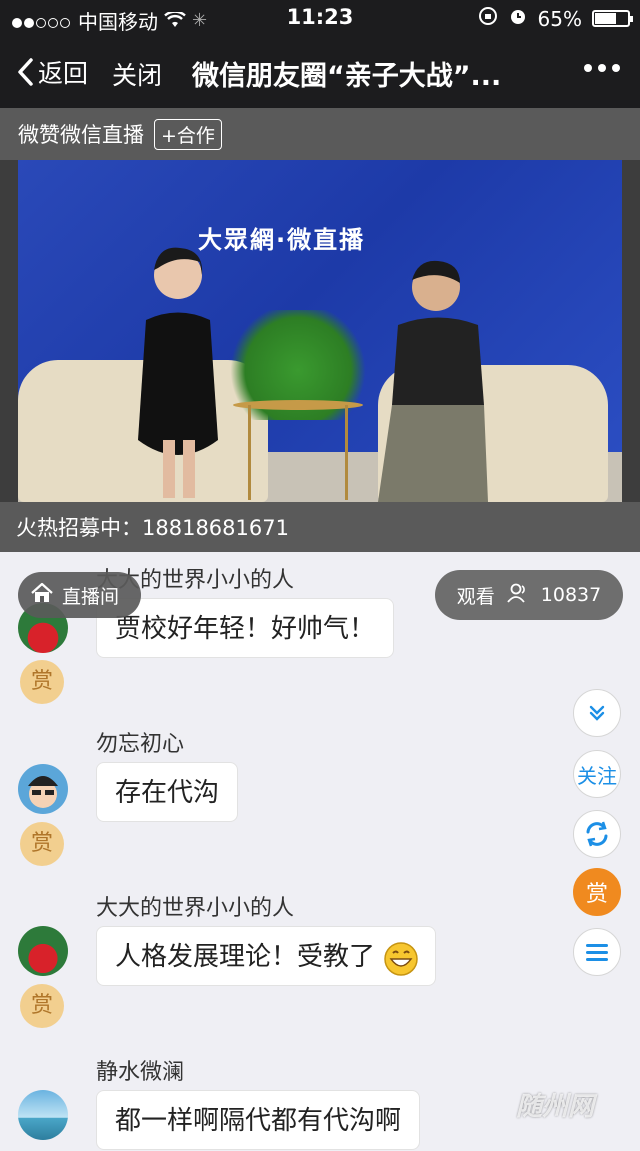 The image size is (640, 1151). What do you see at coordinates (320, 134) in the screenshot?
I see `live-channel-header: 微赞微信直播 +合作` at bounding box center [320, 134].